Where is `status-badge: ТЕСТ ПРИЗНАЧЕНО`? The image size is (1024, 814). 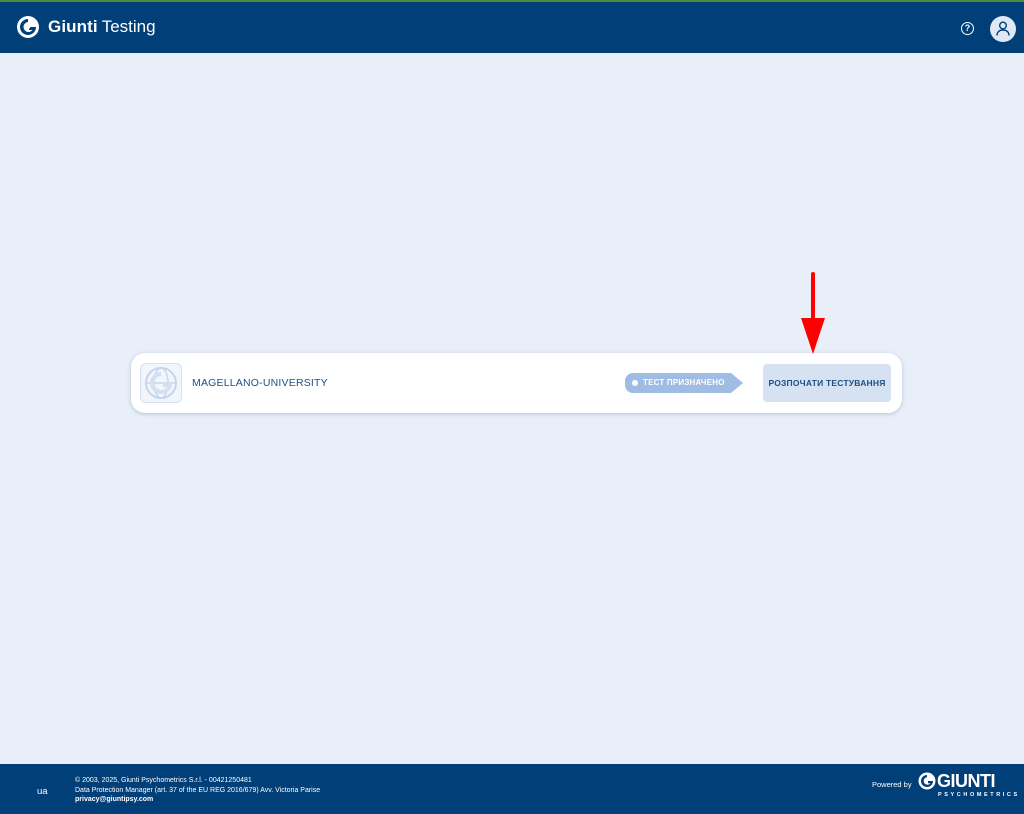
status-badge: ТЕСТ ПРИЗНАЧЕНО is located at coordinates (684, 383).